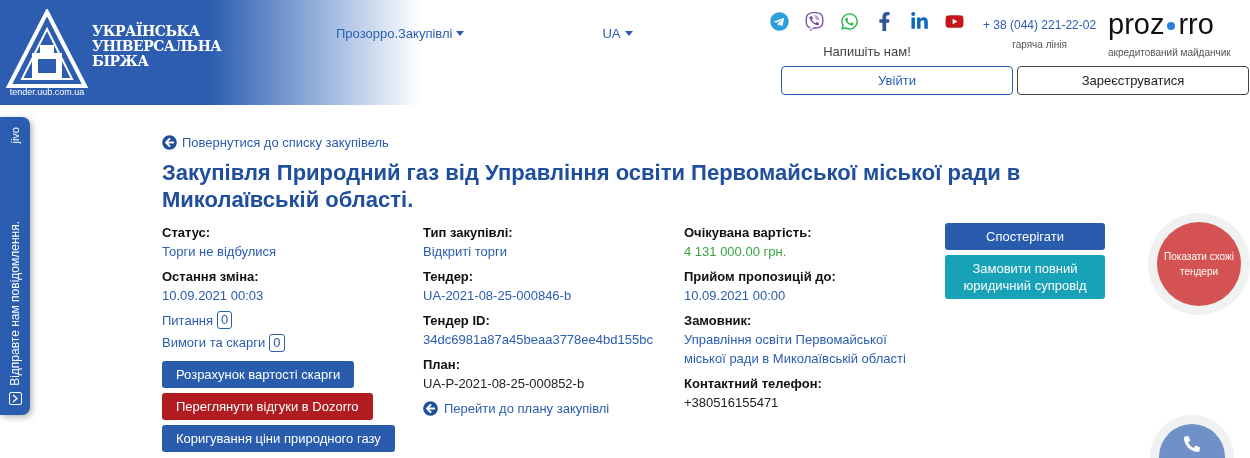 The height and width of the screenshot is (458, 1250). Describe the element at coordinates (442, 364) in the screenshot. I see `field-label: План:` at that location.